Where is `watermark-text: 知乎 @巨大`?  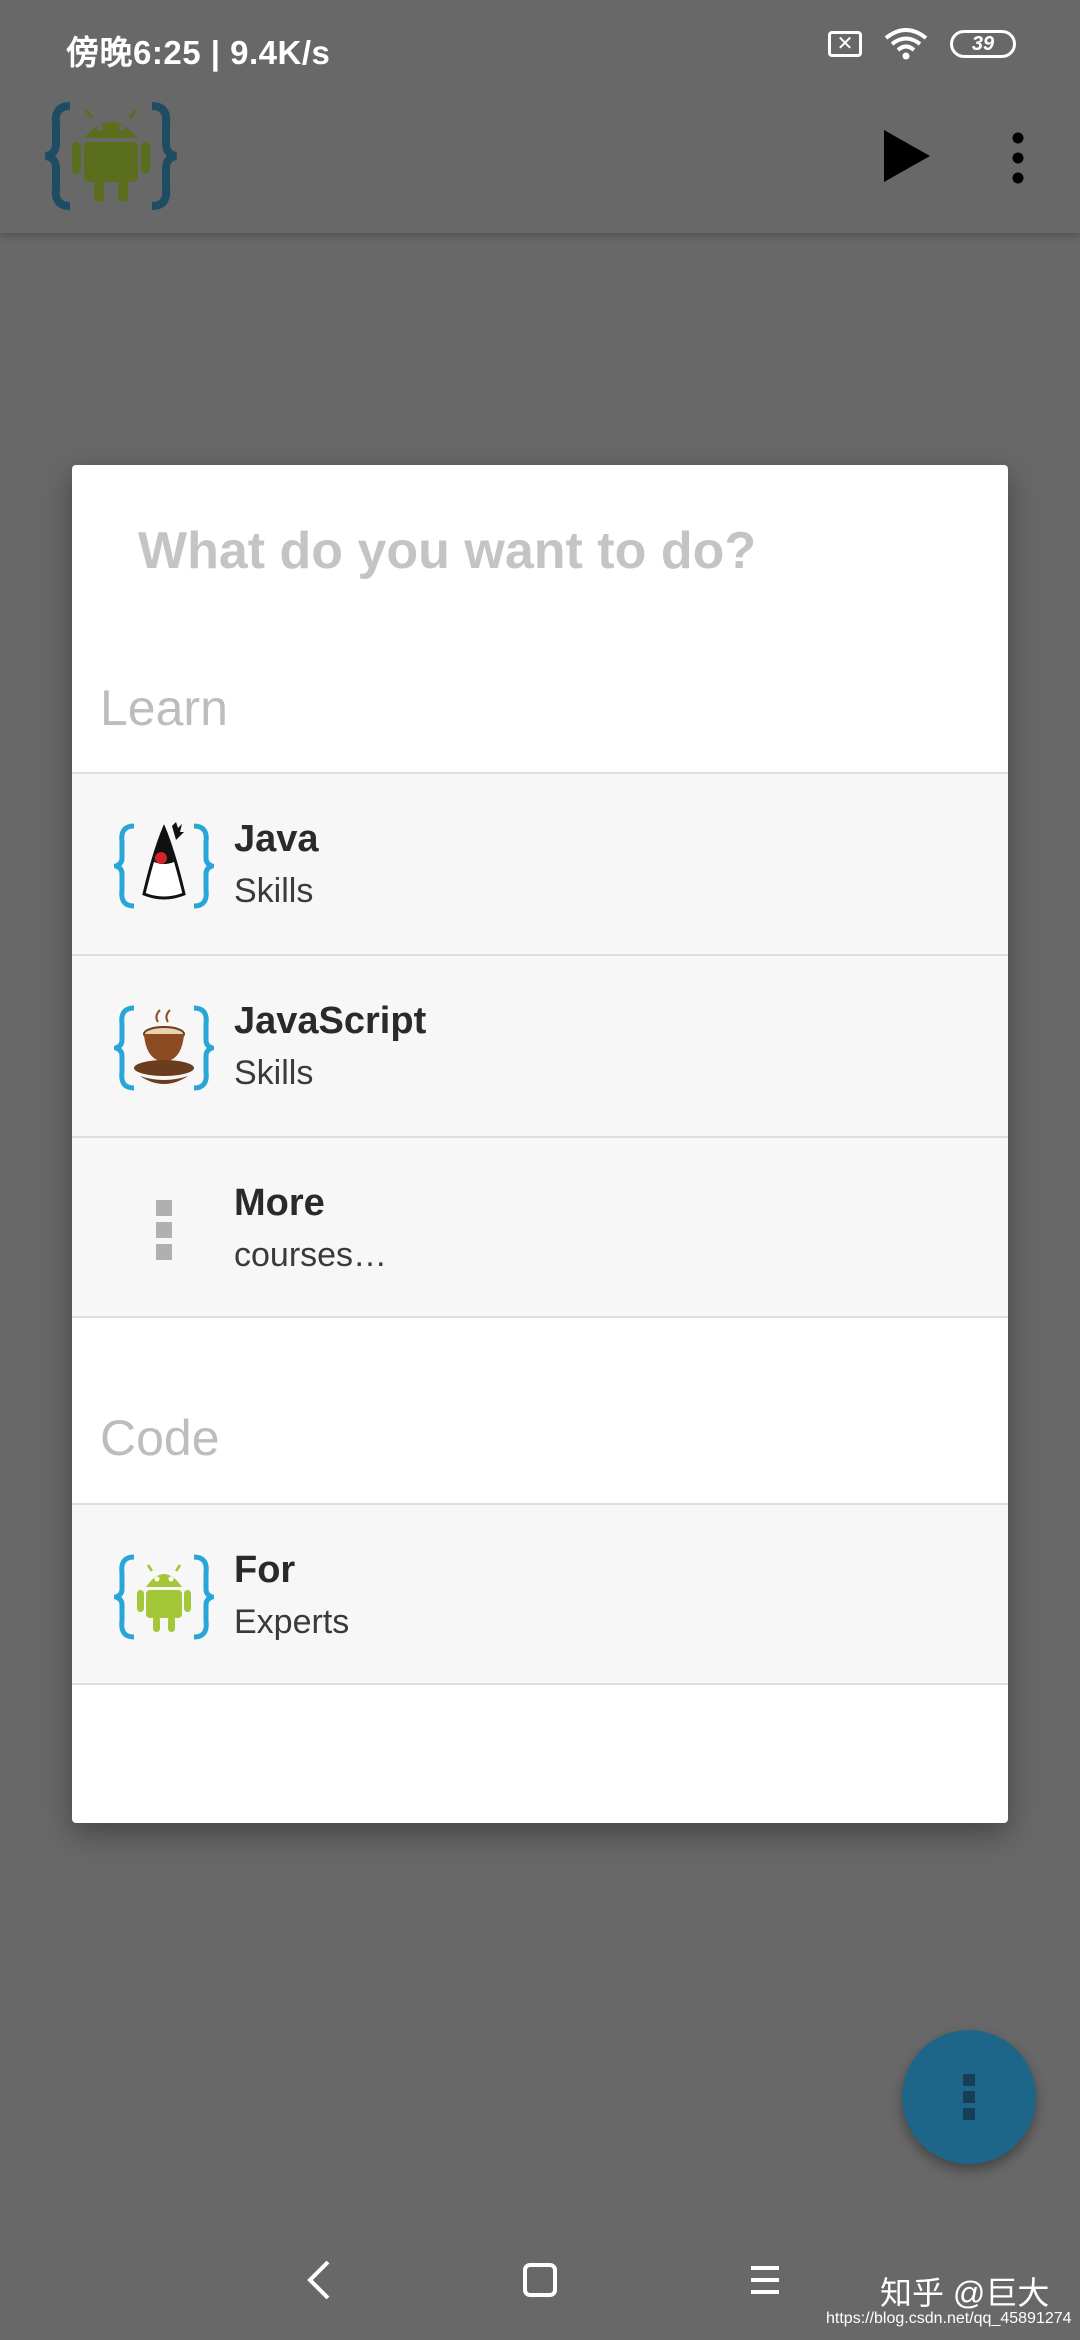
watermark-text: 知乎 @巨大 is located at coordinates (965, 2293).